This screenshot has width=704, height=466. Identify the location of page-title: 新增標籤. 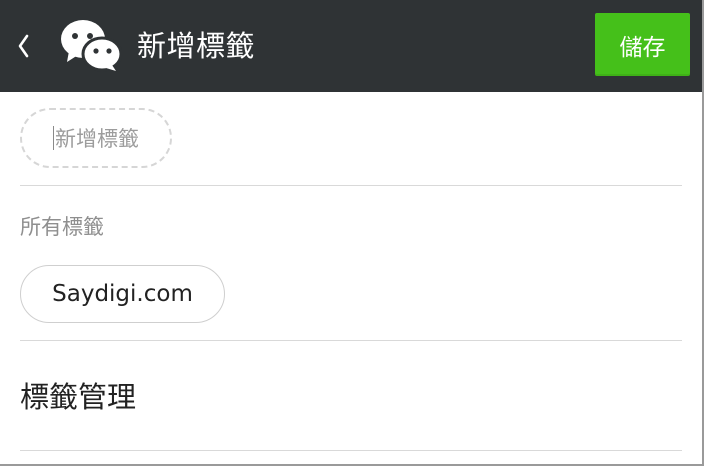
(196, 46).